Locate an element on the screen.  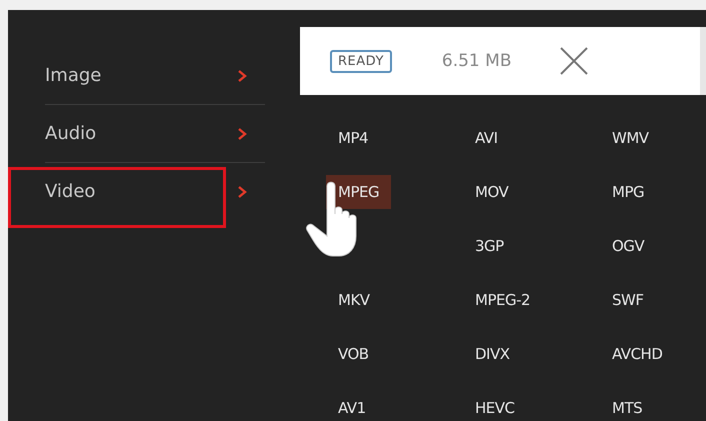
format-option: AV1 is located at coordinates (352, 406).